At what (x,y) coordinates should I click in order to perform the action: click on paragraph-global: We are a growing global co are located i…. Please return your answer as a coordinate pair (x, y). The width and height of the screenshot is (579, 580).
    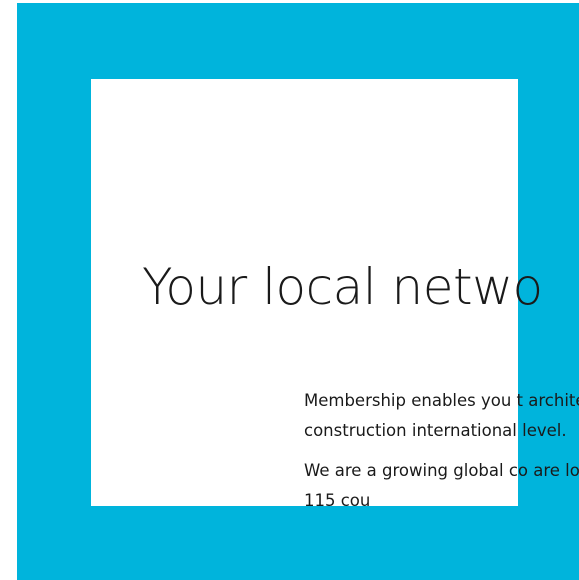
    Looking at the image, I should click on (441, 485).